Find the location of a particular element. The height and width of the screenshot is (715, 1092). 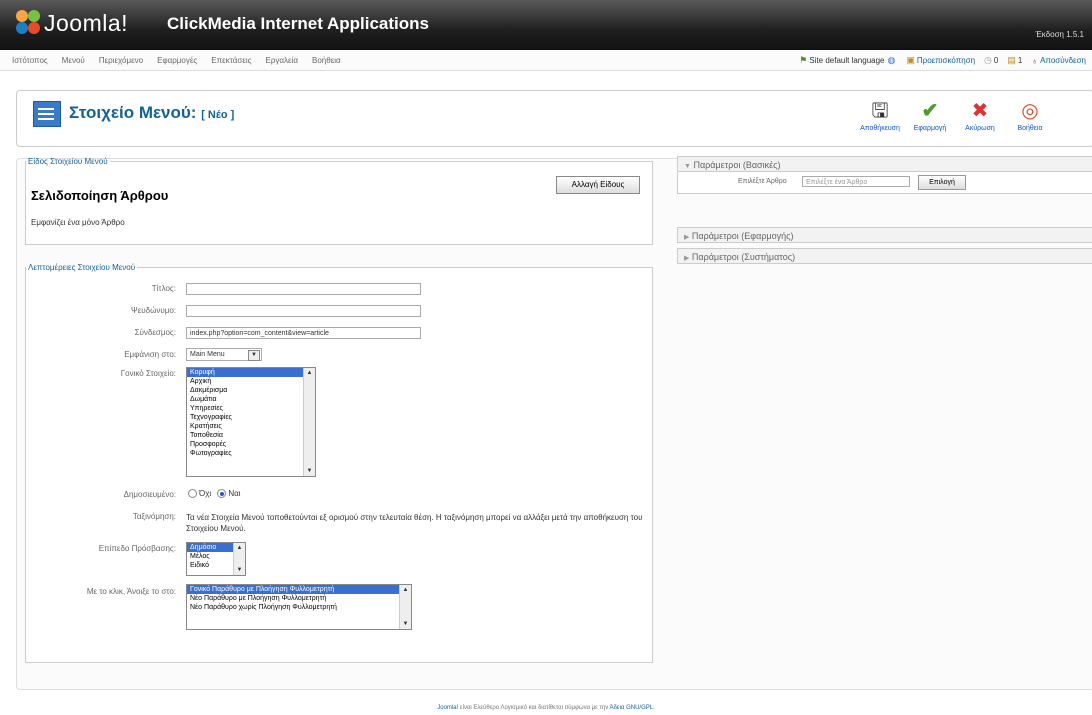

alias-label: Ψευδώνυμο: is located at coordinates (153, 310).